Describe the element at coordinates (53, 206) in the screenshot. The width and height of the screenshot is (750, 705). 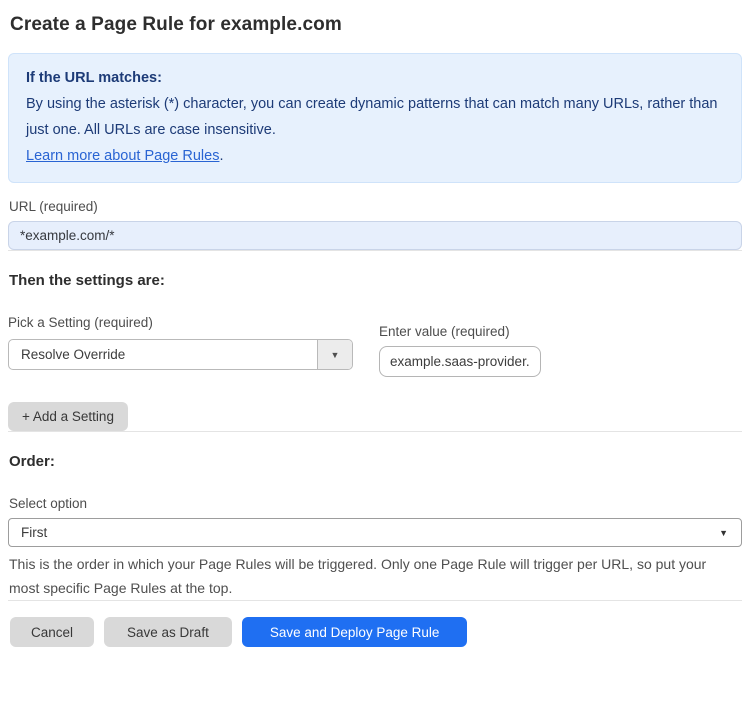
I see `url-field-label: URL (required)` at that location.